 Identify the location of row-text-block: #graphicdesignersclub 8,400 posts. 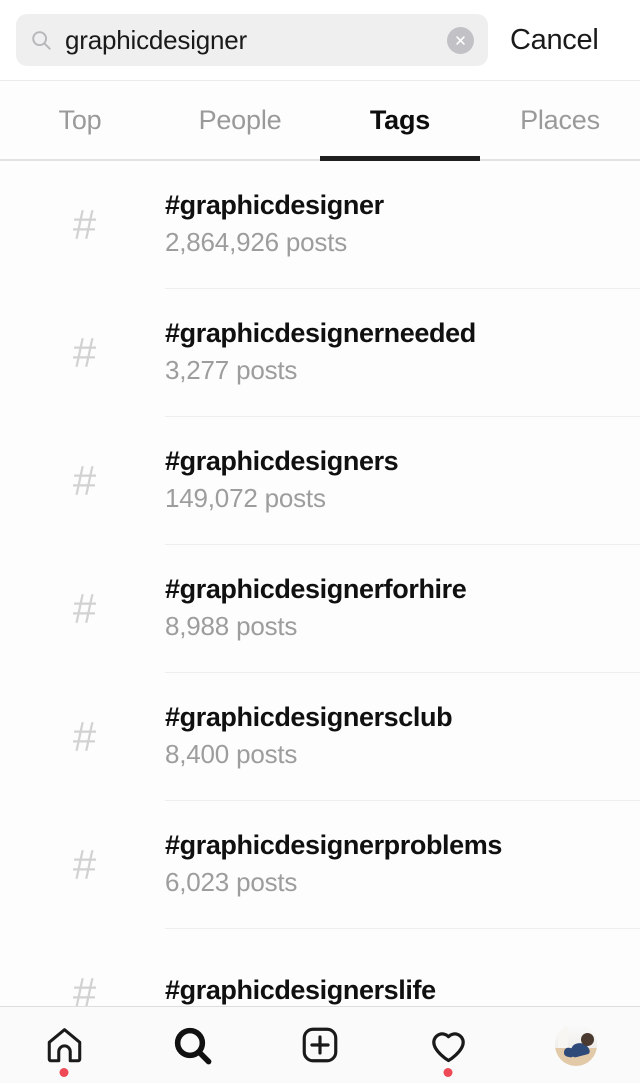
(402, 737).